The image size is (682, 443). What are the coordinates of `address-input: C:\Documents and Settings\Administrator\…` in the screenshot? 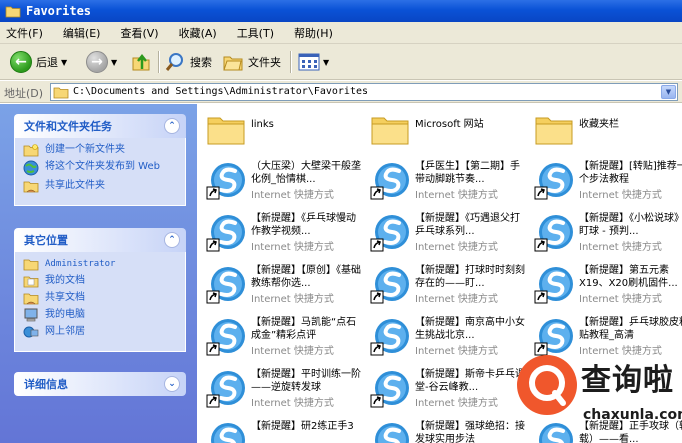 It's located at (364, 92).